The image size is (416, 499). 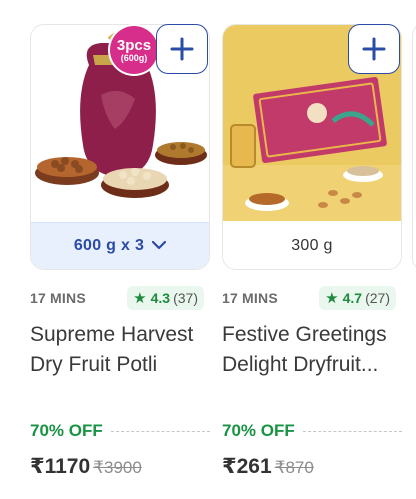 What do you see at coordinates (109, 245) in the screenshot?
I see `variant-label: 600 g x 3` at bounding box center [109, 245].